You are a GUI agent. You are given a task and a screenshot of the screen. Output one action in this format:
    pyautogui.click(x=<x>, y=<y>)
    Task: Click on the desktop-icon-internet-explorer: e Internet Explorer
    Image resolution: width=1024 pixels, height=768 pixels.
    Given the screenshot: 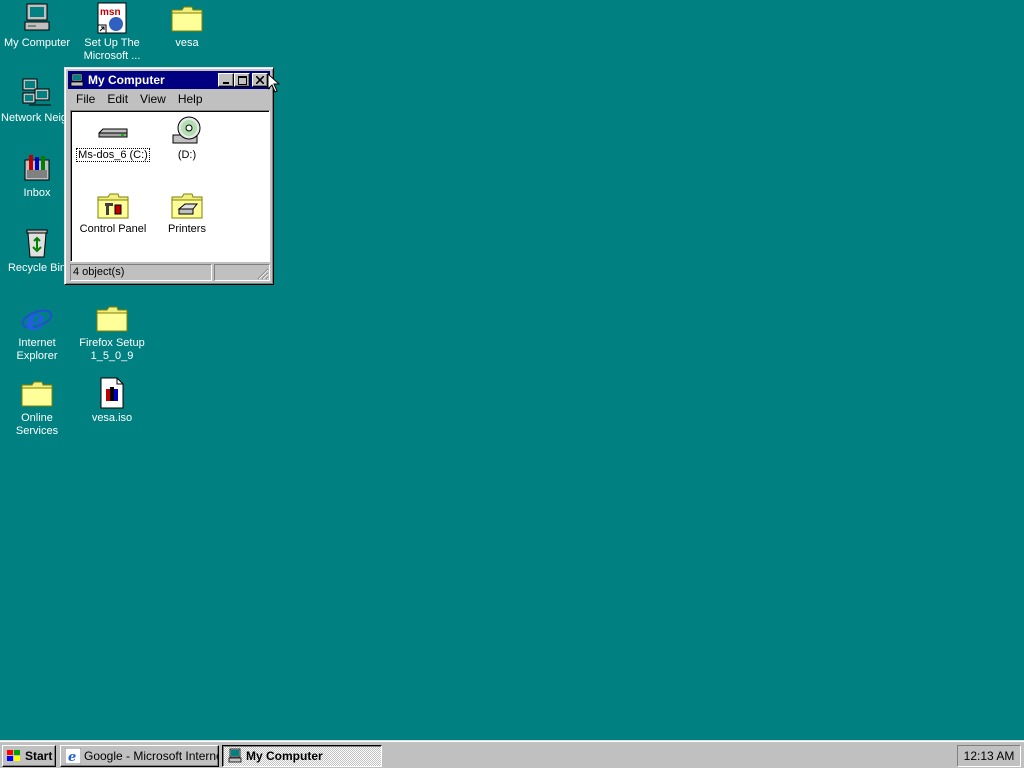 What is the action you would take?
    pyautogui.click(x=37, y=332)
    